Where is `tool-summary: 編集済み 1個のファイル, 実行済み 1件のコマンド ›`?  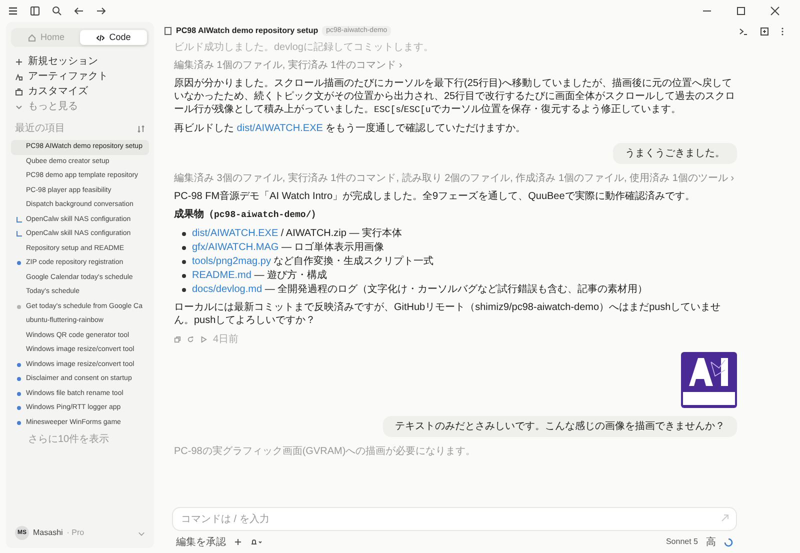
tool-summary: 編集済み 1個のファイル, 実行済み 1件のコマンド › is located at coordinates (455, 65).